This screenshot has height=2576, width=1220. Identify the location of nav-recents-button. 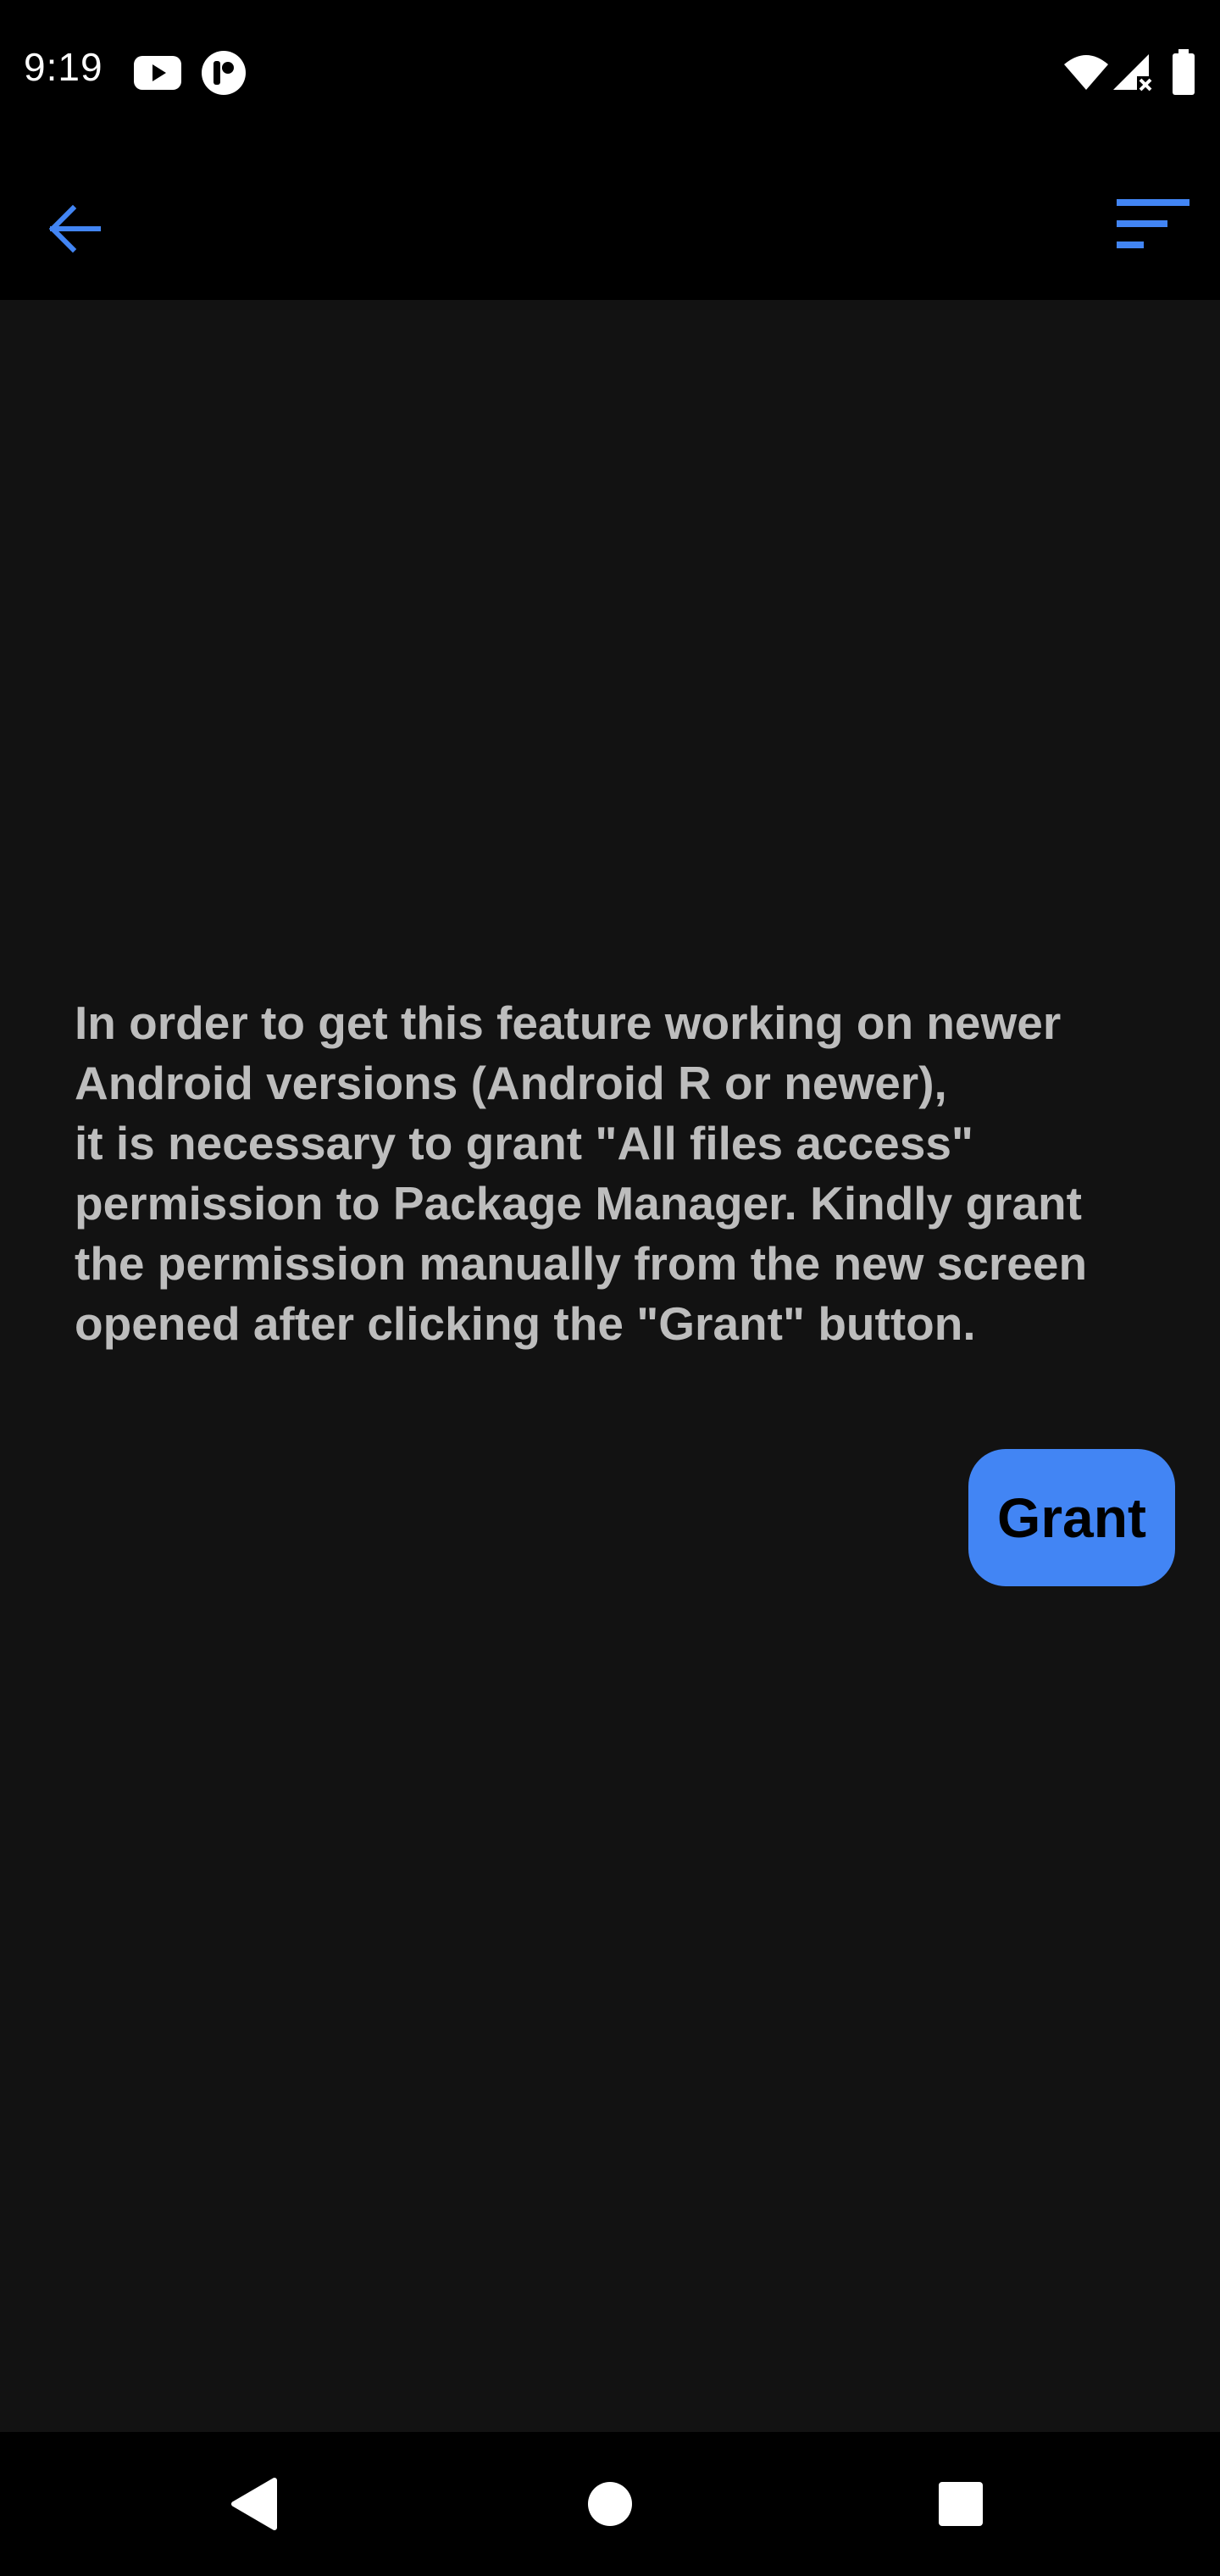
(961, 2504).